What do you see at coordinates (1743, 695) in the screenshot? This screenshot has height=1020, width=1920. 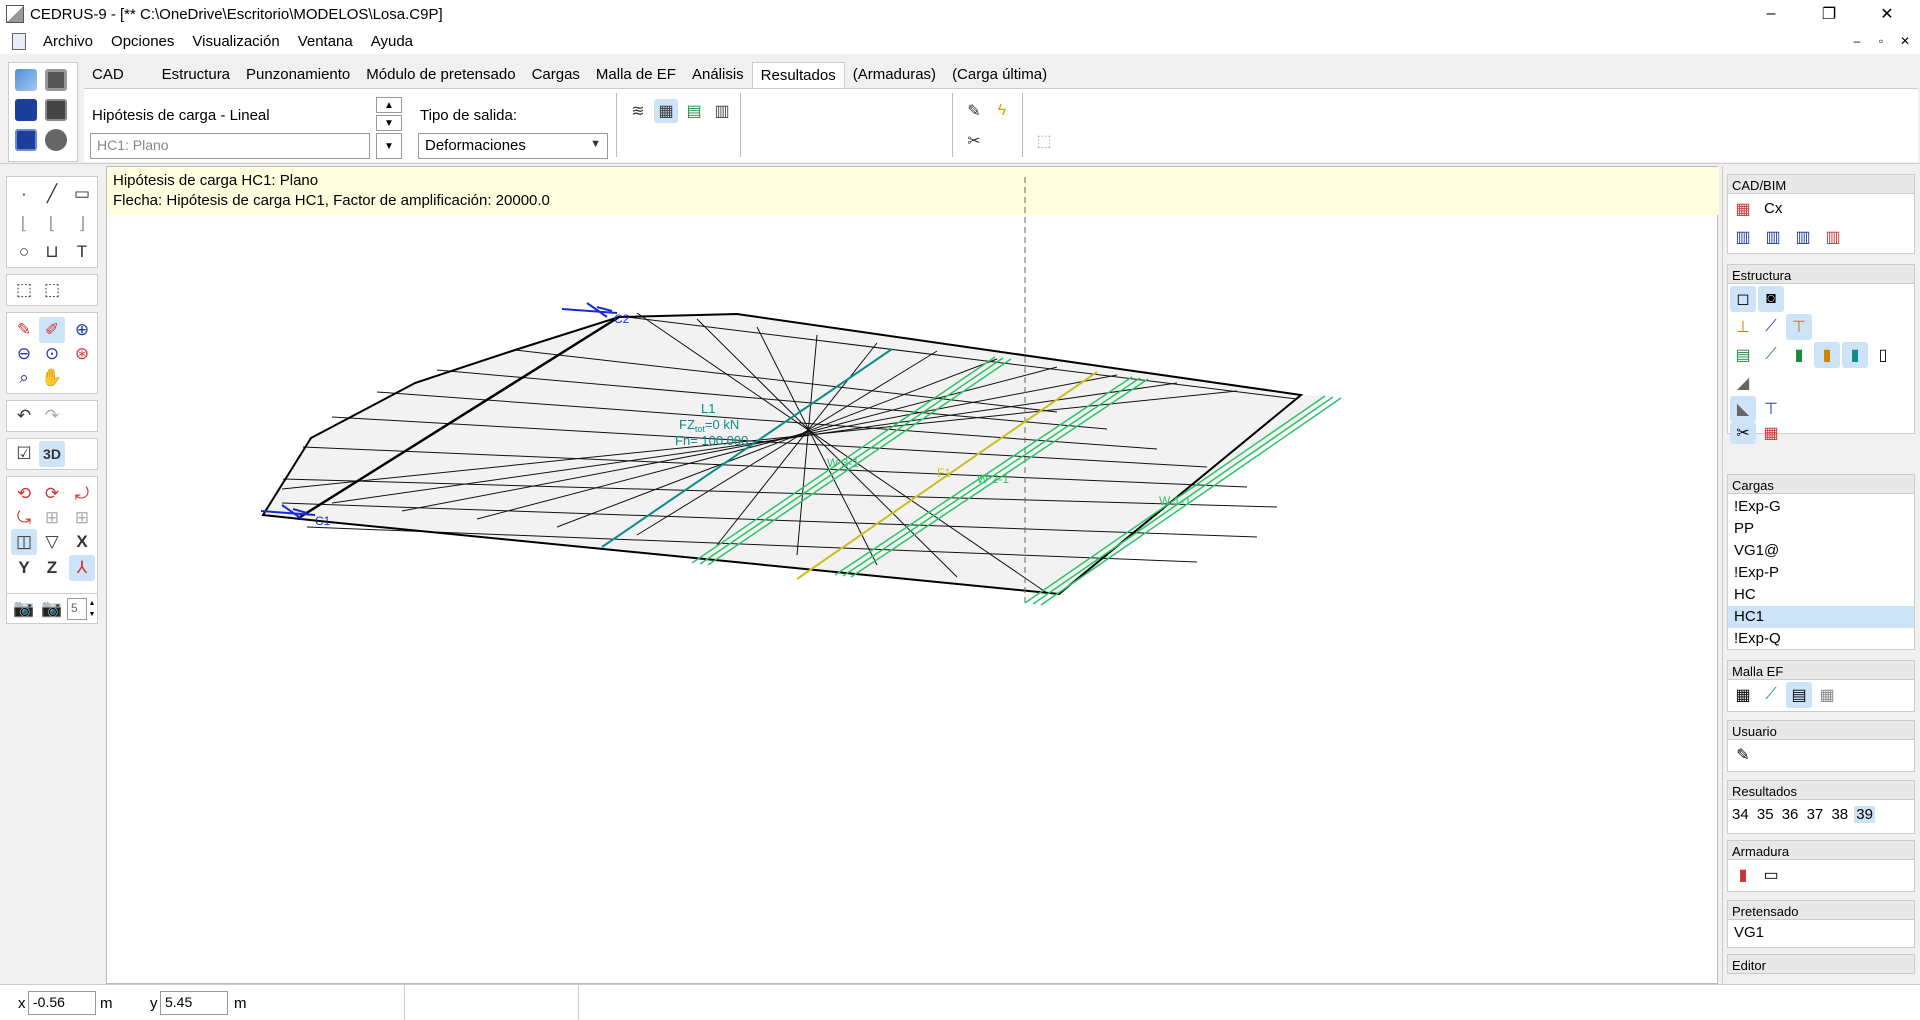 I see `mesh-icon: ▦` at bounding box center [1743, 695].